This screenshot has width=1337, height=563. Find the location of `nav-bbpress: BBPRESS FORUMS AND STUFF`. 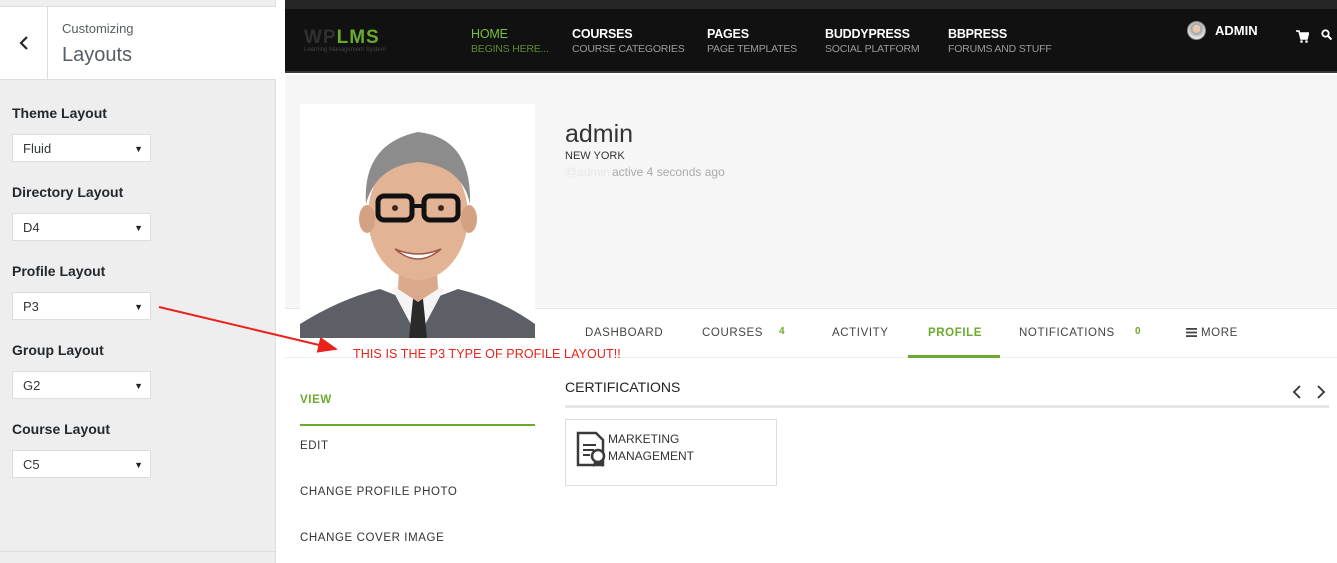

nav-bbpress: BBPRESS FORUMS AND STUFF is located at coordinates (1000, 41).